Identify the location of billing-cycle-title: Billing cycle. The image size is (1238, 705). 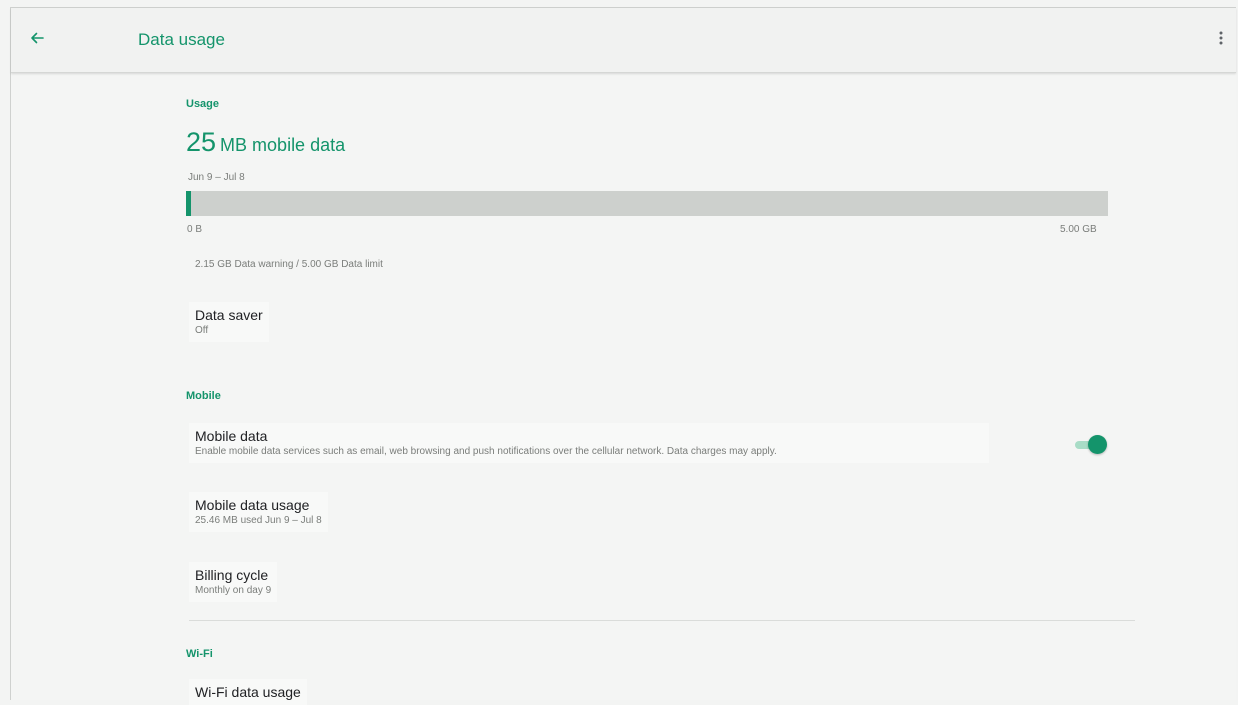
(232, 575).